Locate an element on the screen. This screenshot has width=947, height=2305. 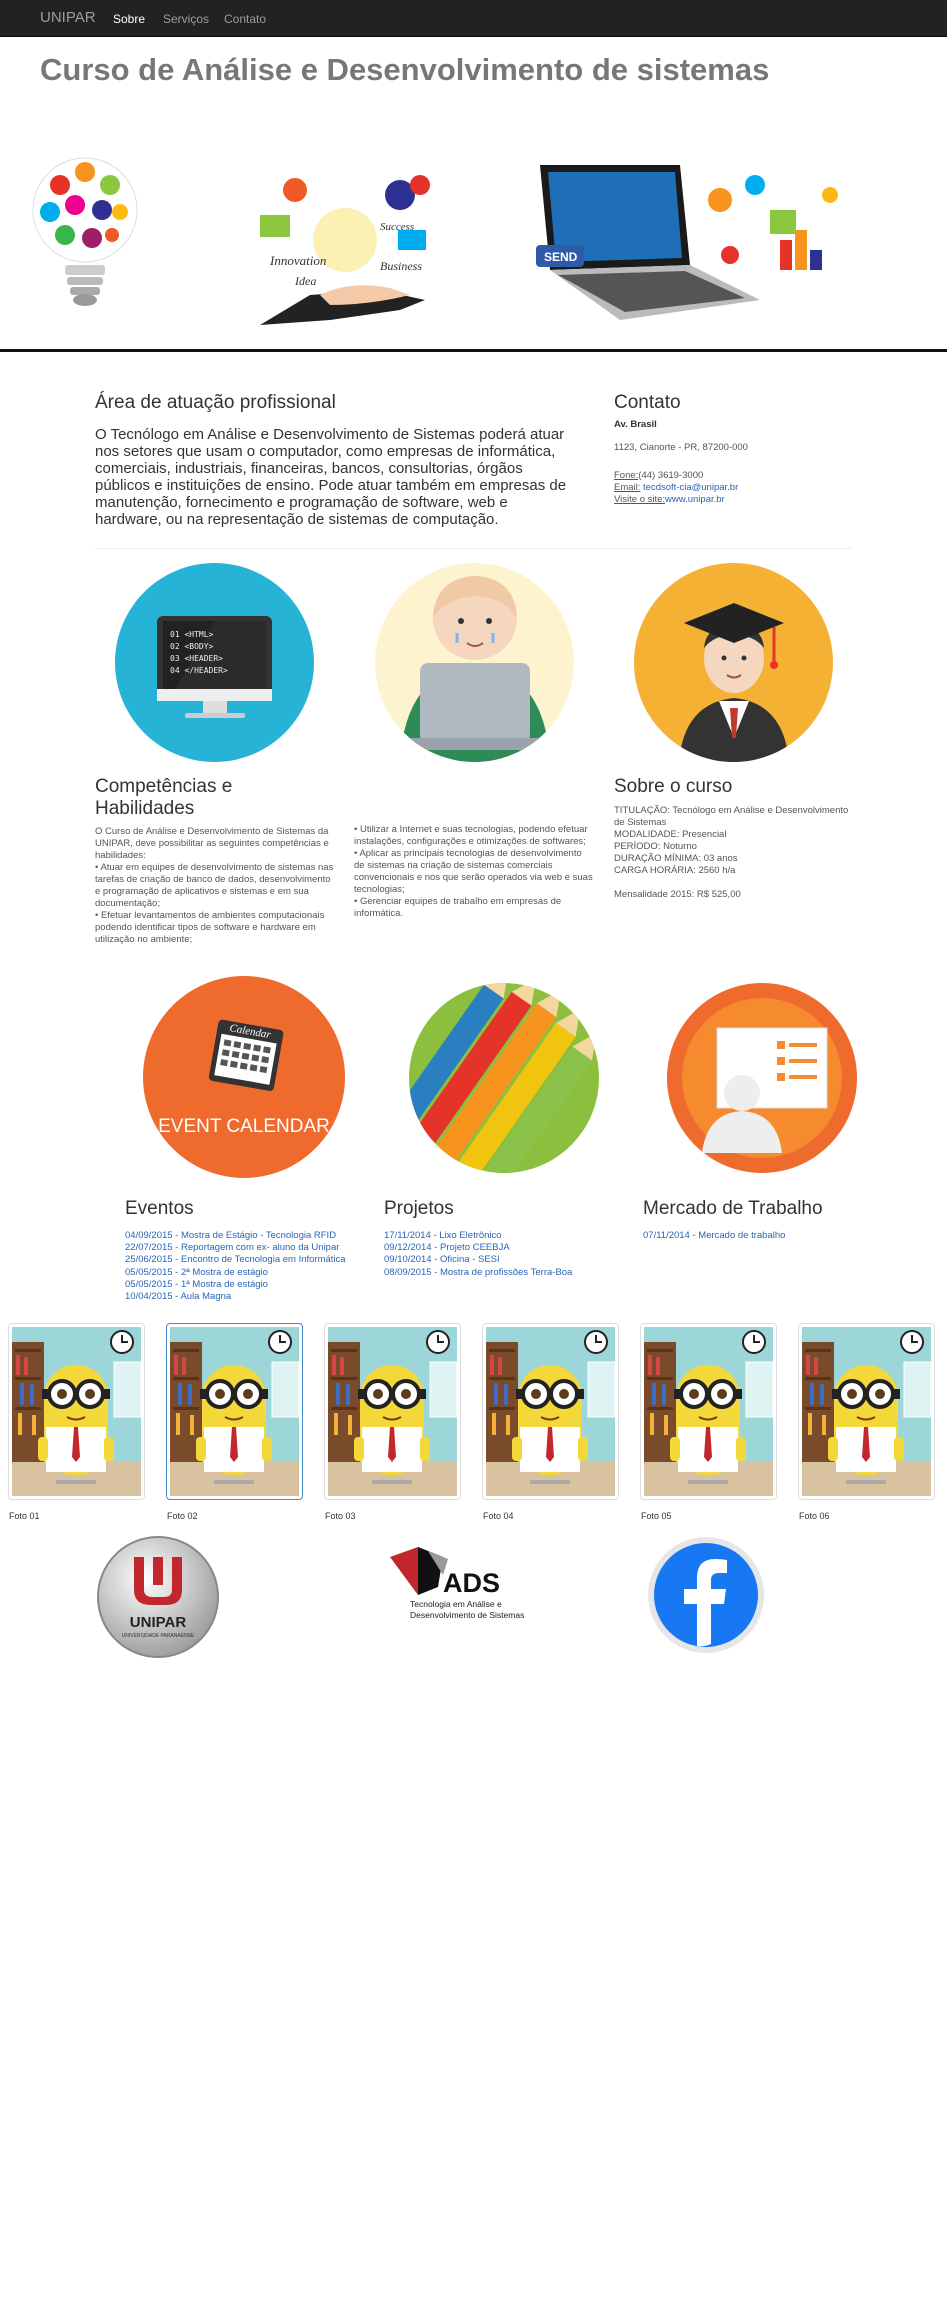
svg-text: ADS is located at coordinates (471, 1583).